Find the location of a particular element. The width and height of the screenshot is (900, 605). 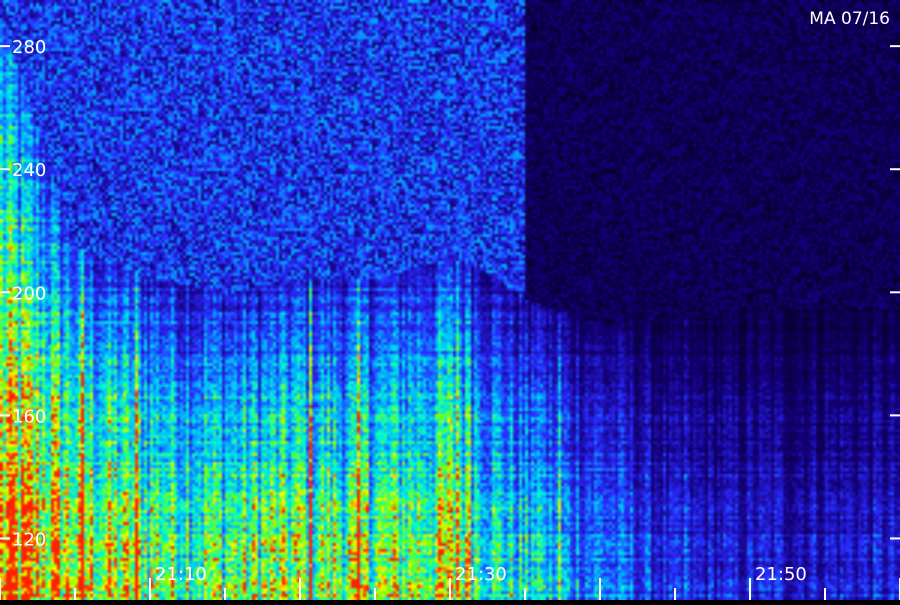

station-date-label: MA 07/16 is located at coordinates (849, 19).